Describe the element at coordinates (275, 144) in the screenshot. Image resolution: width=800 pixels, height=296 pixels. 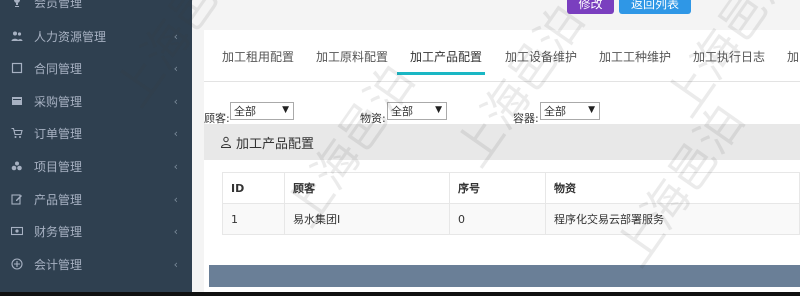
I see `section-title: 加工产品配置` at that location.